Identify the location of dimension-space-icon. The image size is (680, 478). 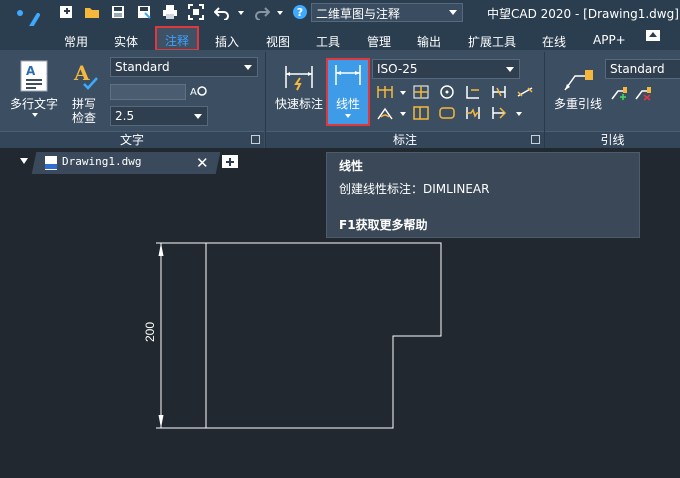
(473, 92).